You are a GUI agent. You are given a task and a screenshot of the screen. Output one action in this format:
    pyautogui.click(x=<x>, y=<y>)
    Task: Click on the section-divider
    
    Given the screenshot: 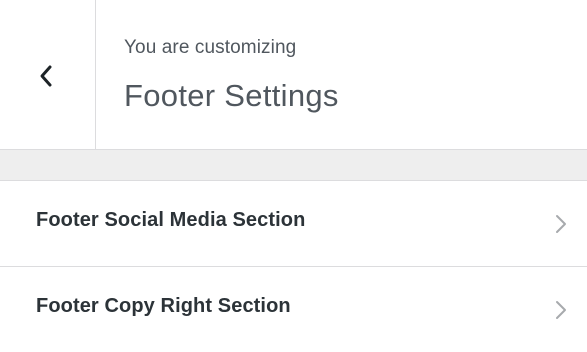 What is the action you would take?
    pyautogui.click(x=293, y=165)
    